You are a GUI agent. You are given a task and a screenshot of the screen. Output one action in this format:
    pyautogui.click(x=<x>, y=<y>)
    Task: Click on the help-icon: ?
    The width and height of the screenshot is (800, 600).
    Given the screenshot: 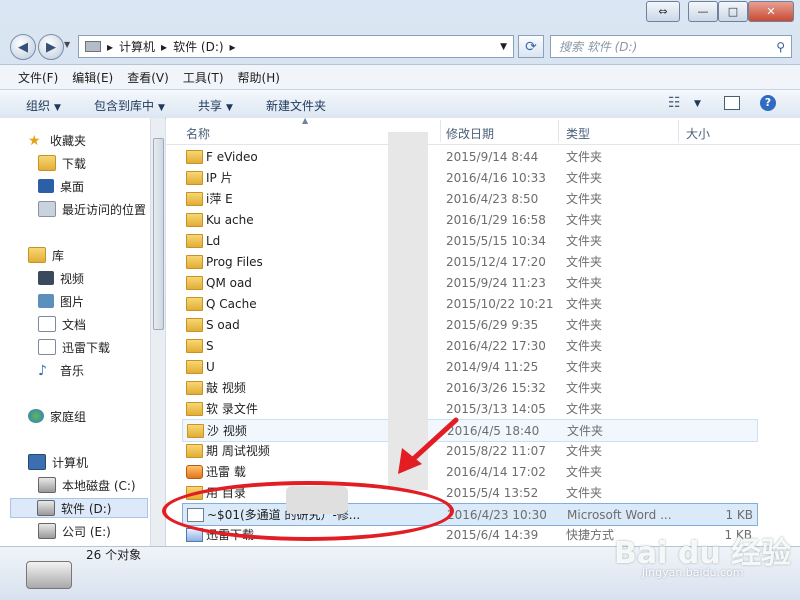 What is the action you would take?
    pyautogui.click(x=768, y=103)
    